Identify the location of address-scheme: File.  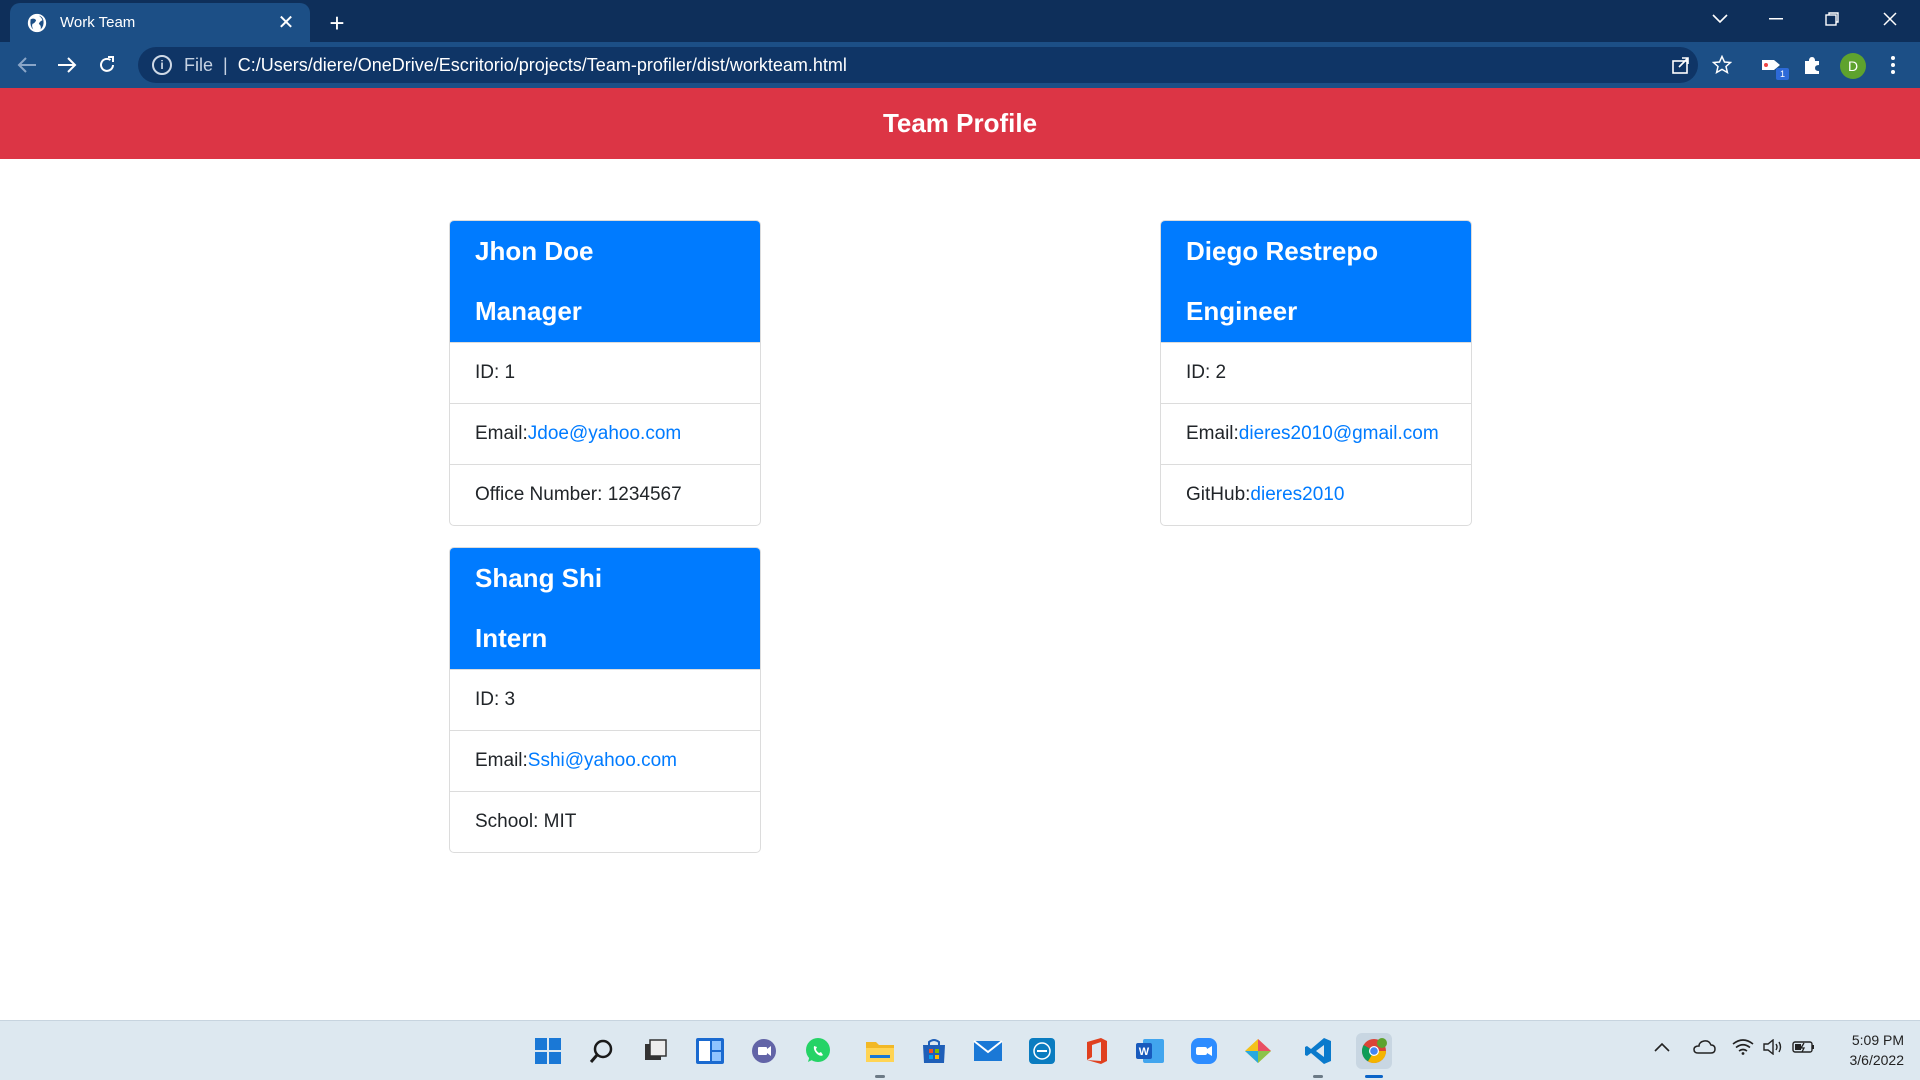
(199, 64).